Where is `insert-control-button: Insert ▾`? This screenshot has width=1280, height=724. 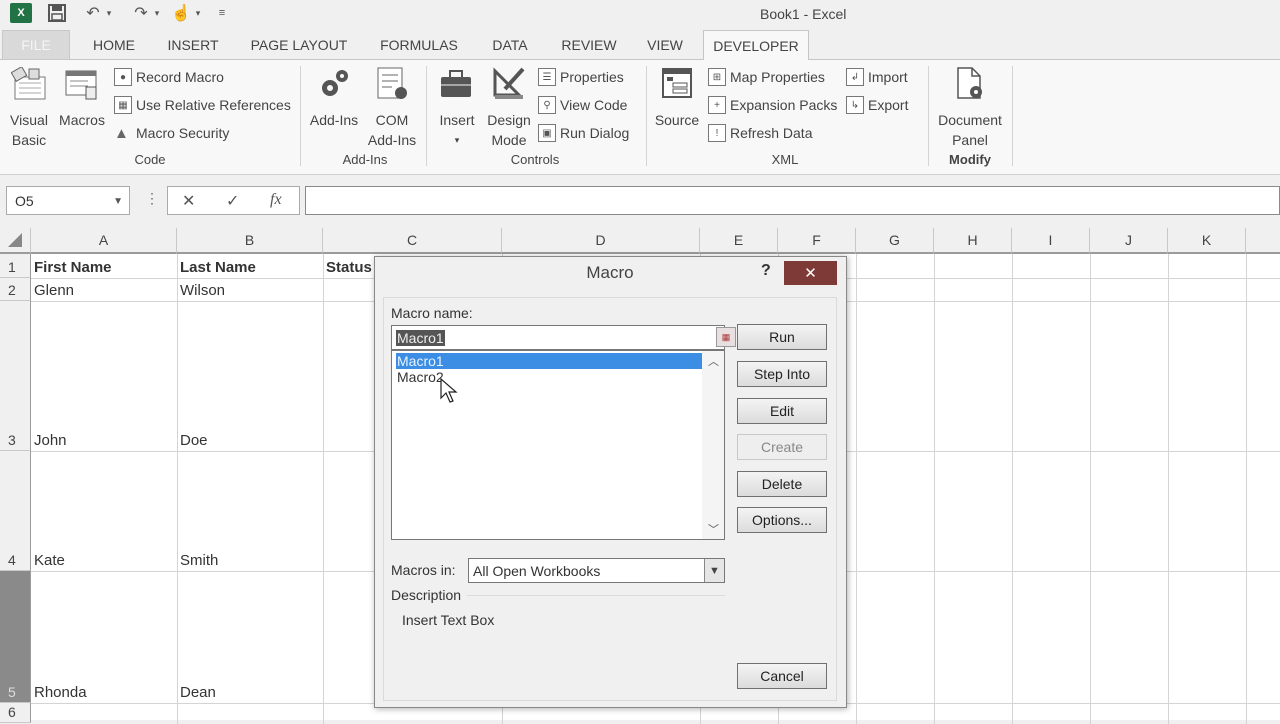
insert-control-button: Insert ▾ is located at coordinates (457, 108).